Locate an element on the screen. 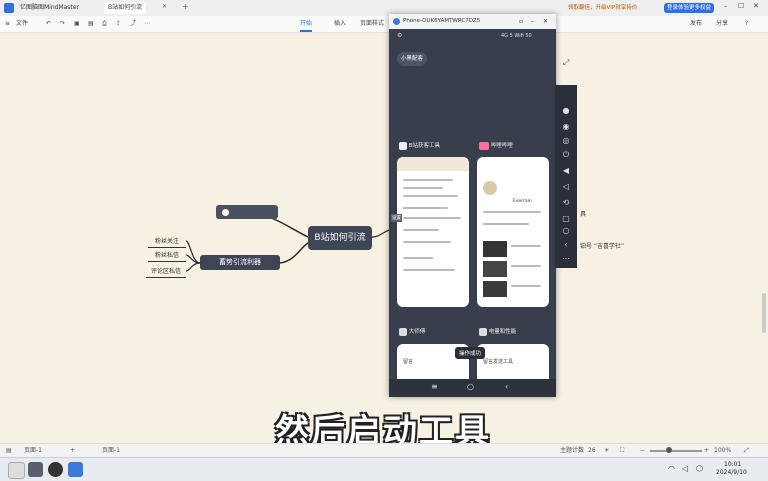 The width and height of the screenshot is (768, 481). phone-window-title-bar: Phone-OUK6YAMTWRC7DZ5 ▫ – ✕ is located at coordinates (472, 21).